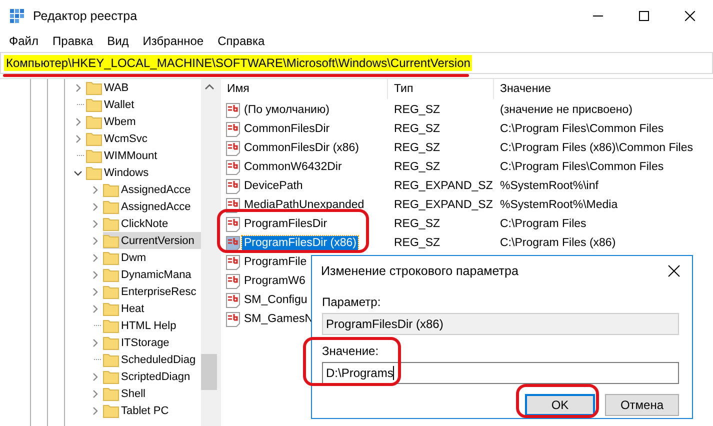  What do you see at coordinates (286, 223) in the screenshot?
I see `value-name: ProgramFilesDir` at bounding box center [286, 223].